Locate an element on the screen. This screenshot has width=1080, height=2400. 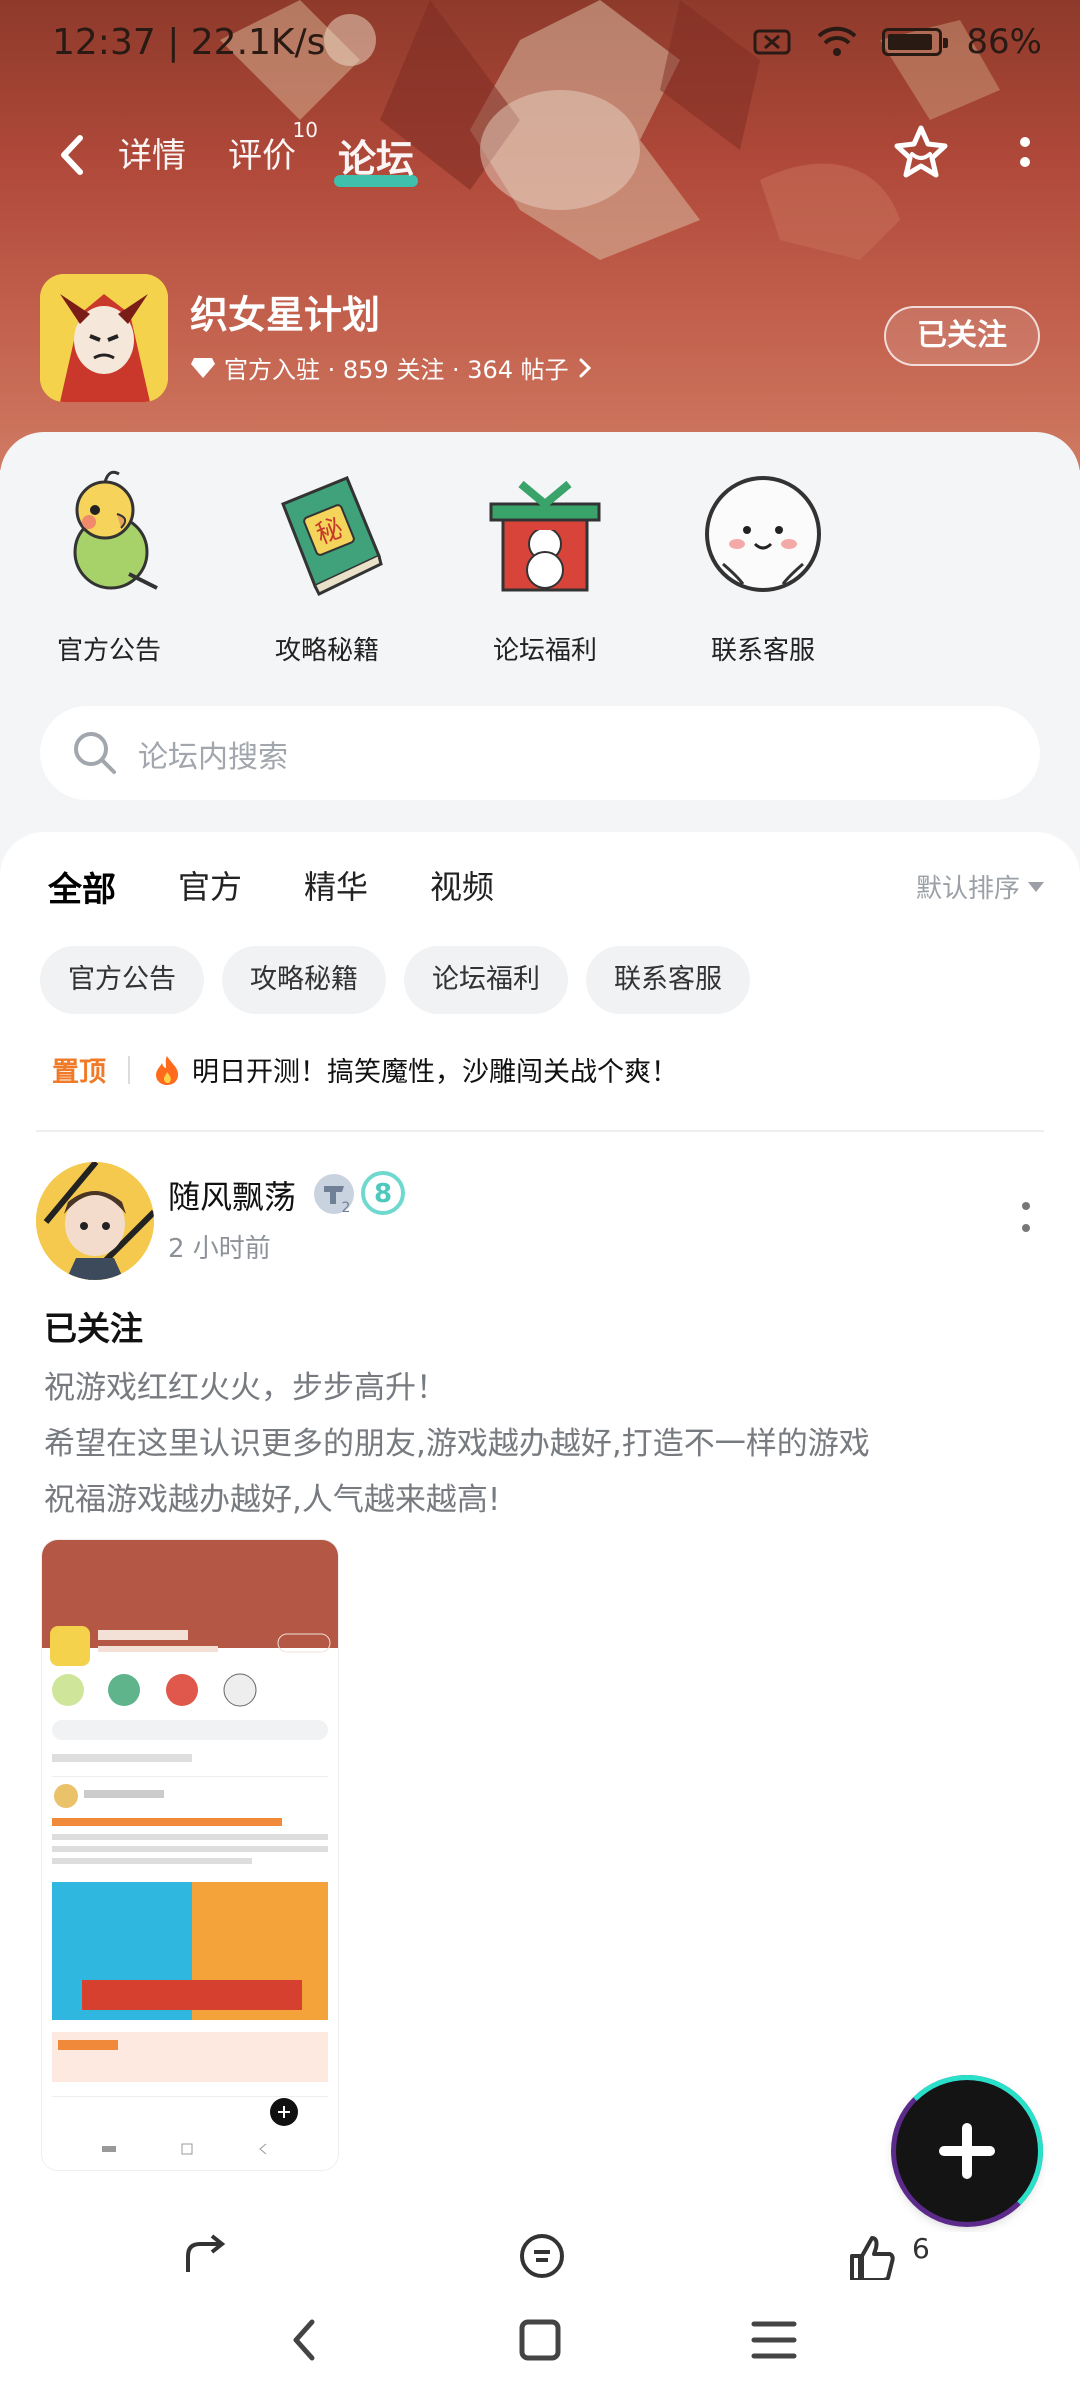
feed-tab-video: 视频 is located at coordinates (462, 886).